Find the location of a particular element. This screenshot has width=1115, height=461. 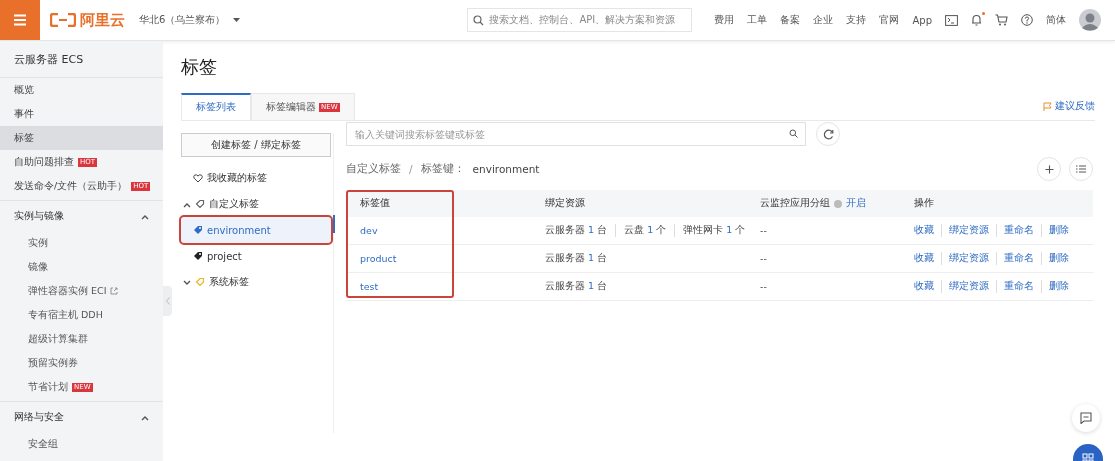

chat-icon is located at coordinates (1086, 418).